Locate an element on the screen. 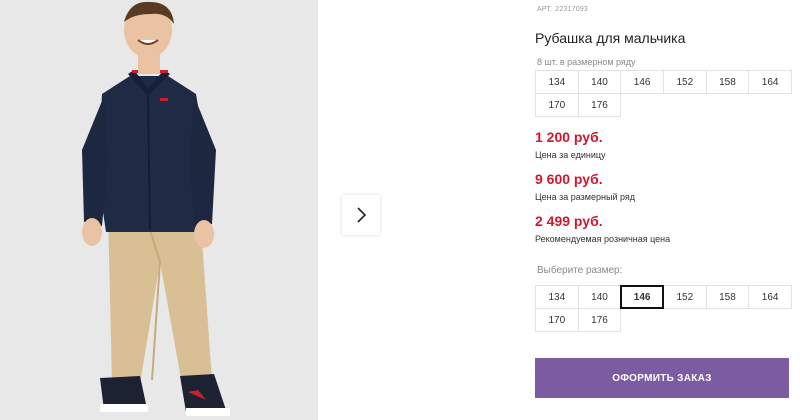 This screenshot has width=800, height=420. unit-price: 1 200 руб. is located at coordinates (569, 137).